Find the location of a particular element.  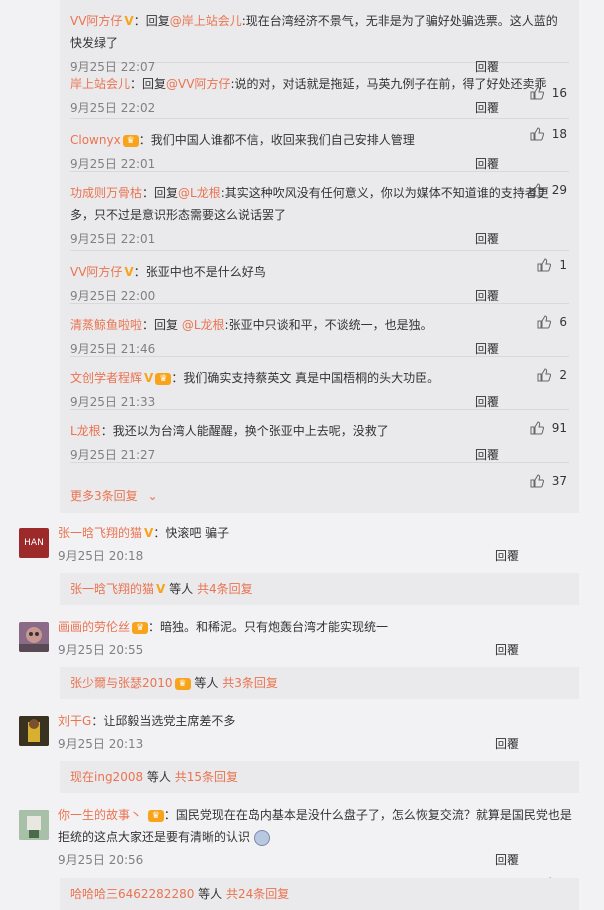

chevron-down-icon: ⌄ is located at coordinates (152, 496).